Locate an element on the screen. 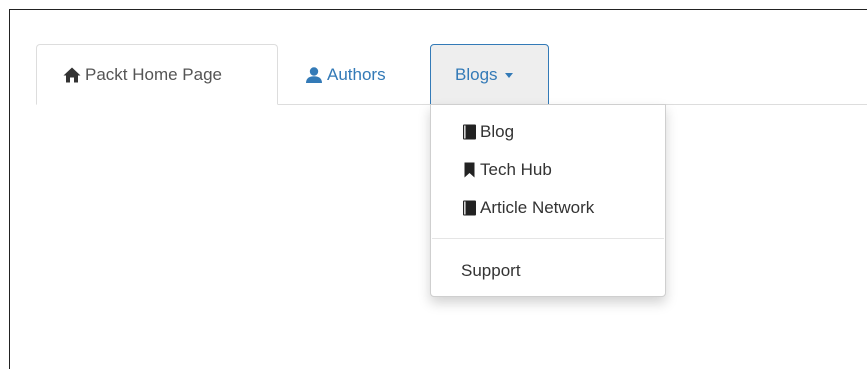 The width and height of the screenshot is (867, 369). caret-down-icon is located at coordinates (508, 75).